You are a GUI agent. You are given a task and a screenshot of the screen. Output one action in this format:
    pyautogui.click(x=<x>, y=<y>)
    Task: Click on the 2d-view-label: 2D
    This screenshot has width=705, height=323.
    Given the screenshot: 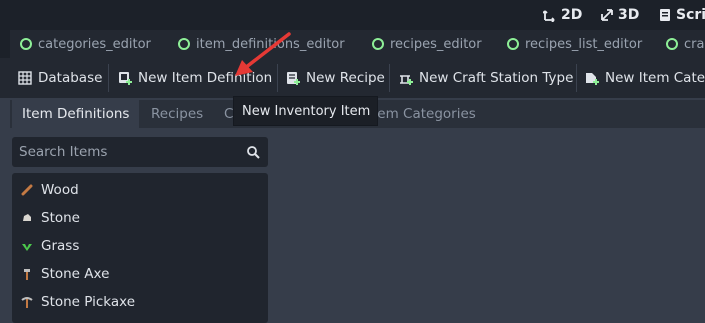 What is the action you would take?
    pyautogui.click(x=572, y=15)
    